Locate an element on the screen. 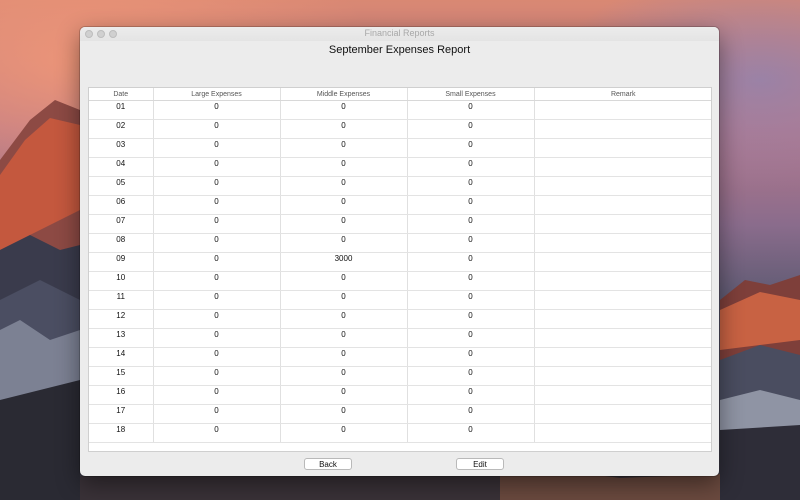 The width and height of the screenshot is (800, 500). table-row: 10 0 0 0 is located at coordinates (400, 281).